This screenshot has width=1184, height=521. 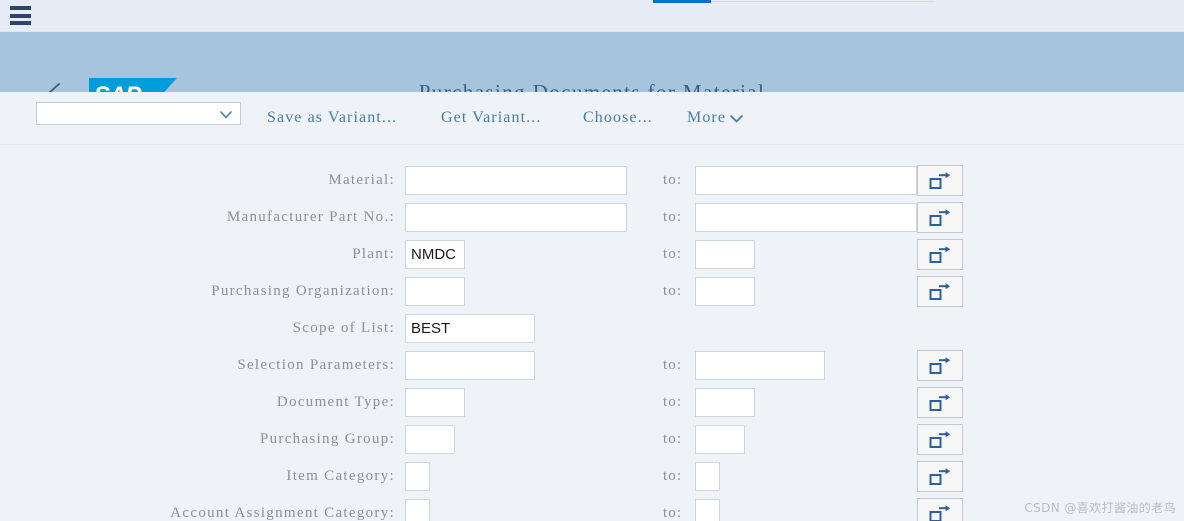 What do you see at coordinates (592, 292) in the screenshot?
I see `form-row: Purchasing Organization: to:` at bounding box center [592, 292].